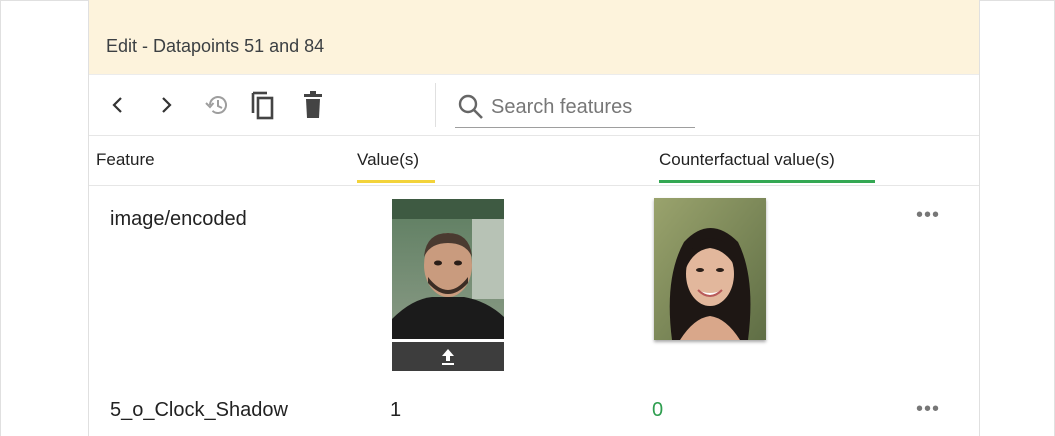  I want to click on copy-icon, so click(262, 105).